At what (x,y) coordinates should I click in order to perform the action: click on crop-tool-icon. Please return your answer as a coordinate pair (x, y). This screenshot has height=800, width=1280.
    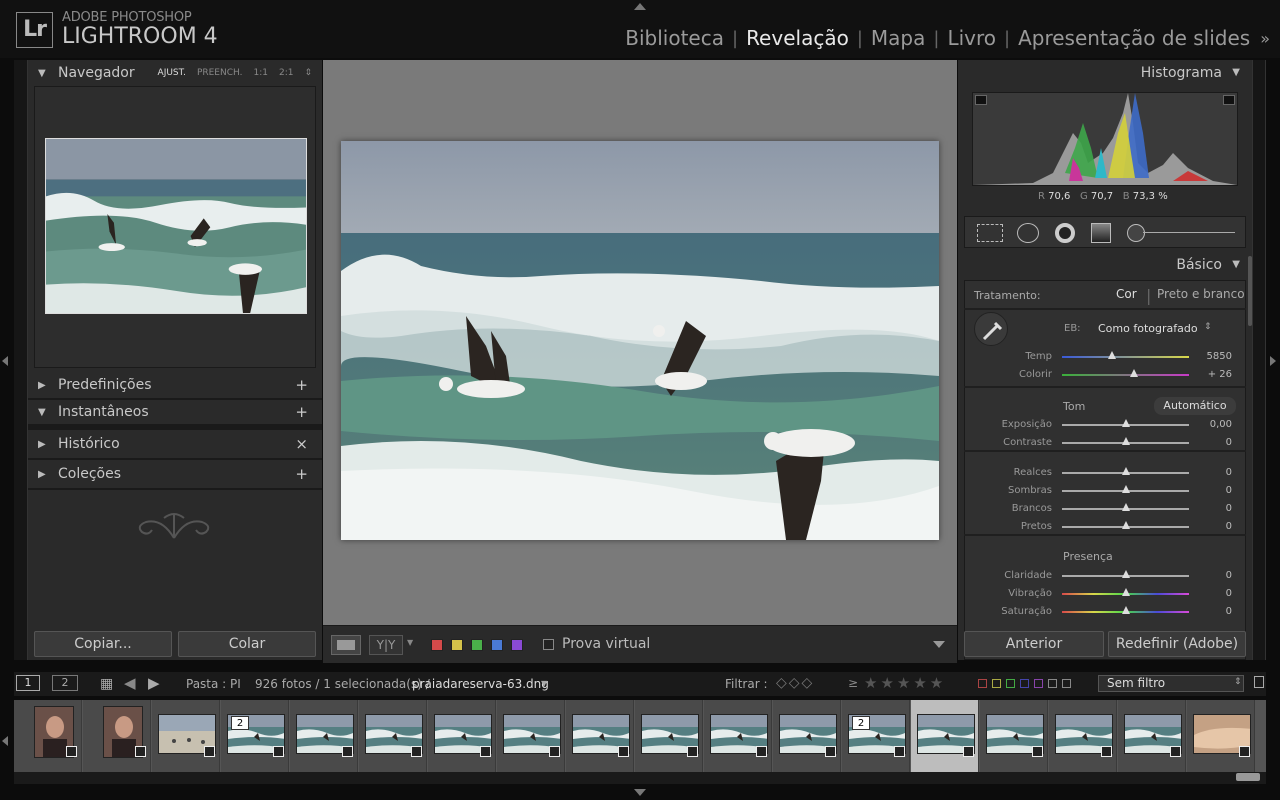
    Looking at the image, I should click on (990, 233).